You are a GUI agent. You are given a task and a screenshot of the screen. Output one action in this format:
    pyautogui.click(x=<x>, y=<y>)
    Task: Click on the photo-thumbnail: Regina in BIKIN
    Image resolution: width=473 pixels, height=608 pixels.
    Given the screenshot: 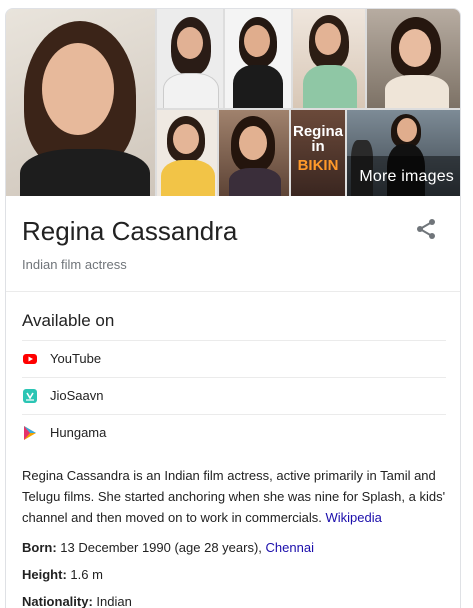 What is the action you would take?
    pyautogui.click(x=318, y=153)
    